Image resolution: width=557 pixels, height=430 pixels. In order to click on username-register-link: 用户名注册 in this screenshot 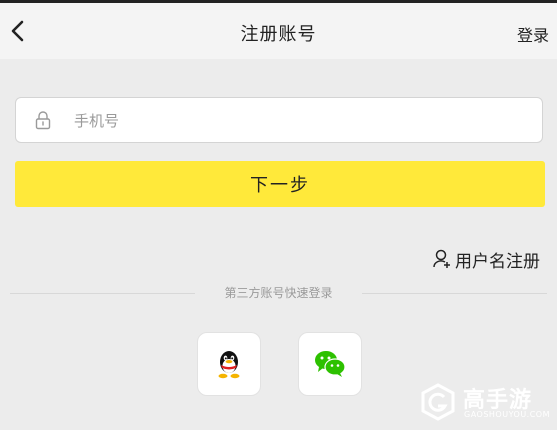, I will do `click(486, 259)`.